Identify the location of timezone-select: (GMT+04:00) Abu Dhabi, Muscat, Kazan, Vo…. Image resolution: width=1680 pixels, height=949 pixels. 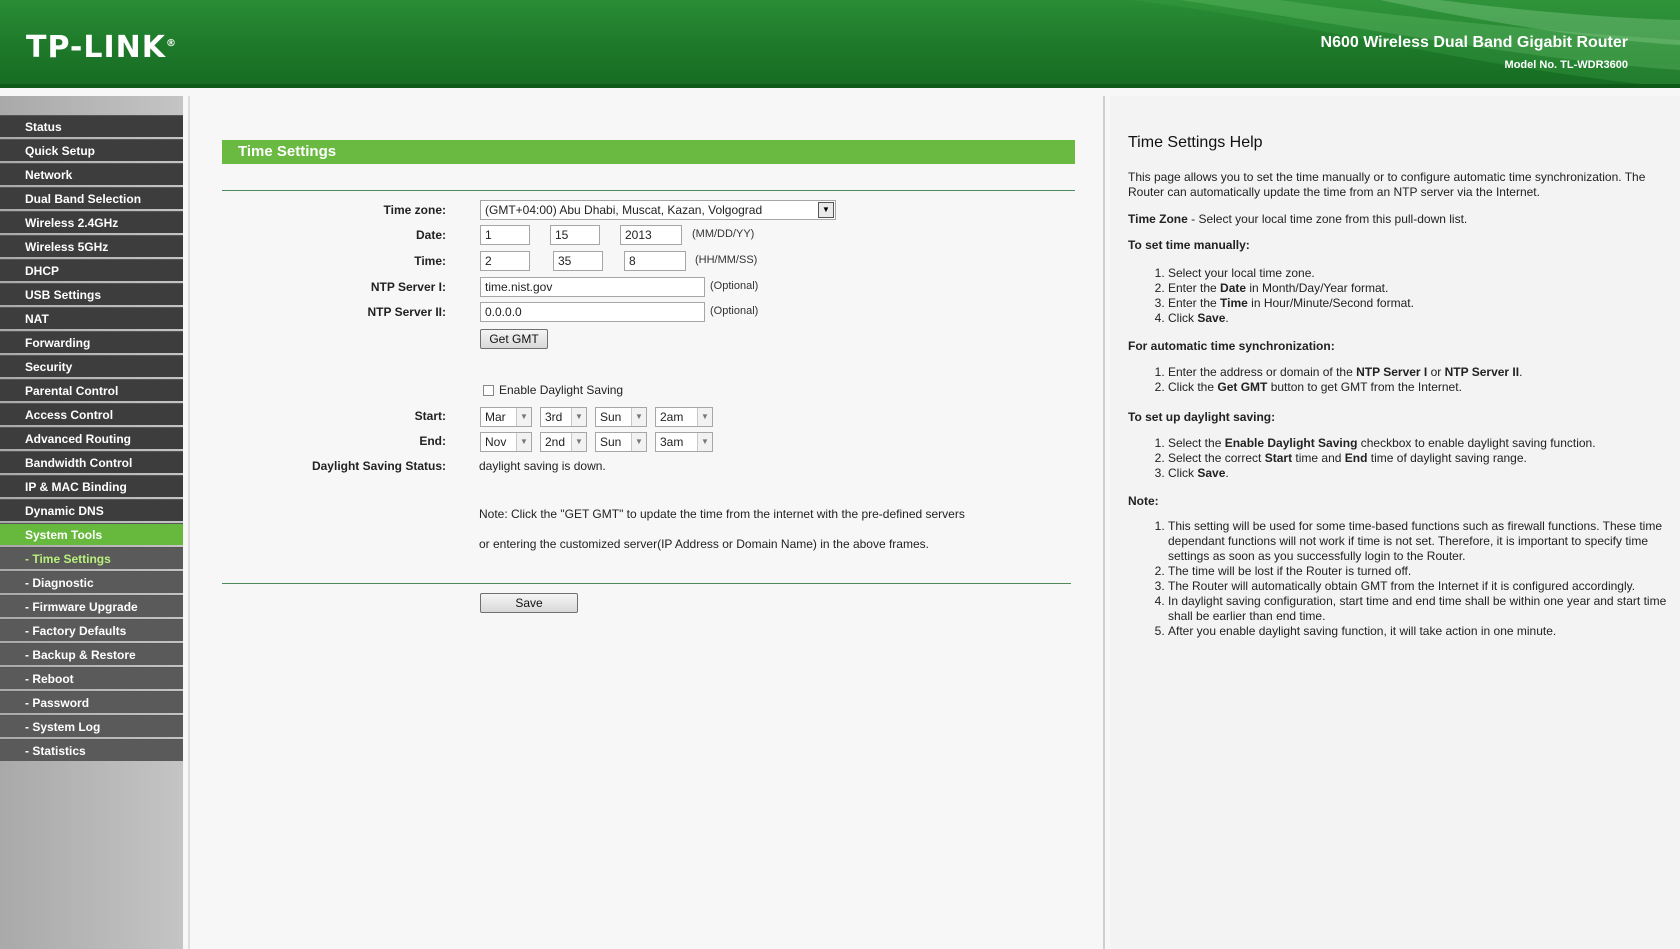
(658, 210).